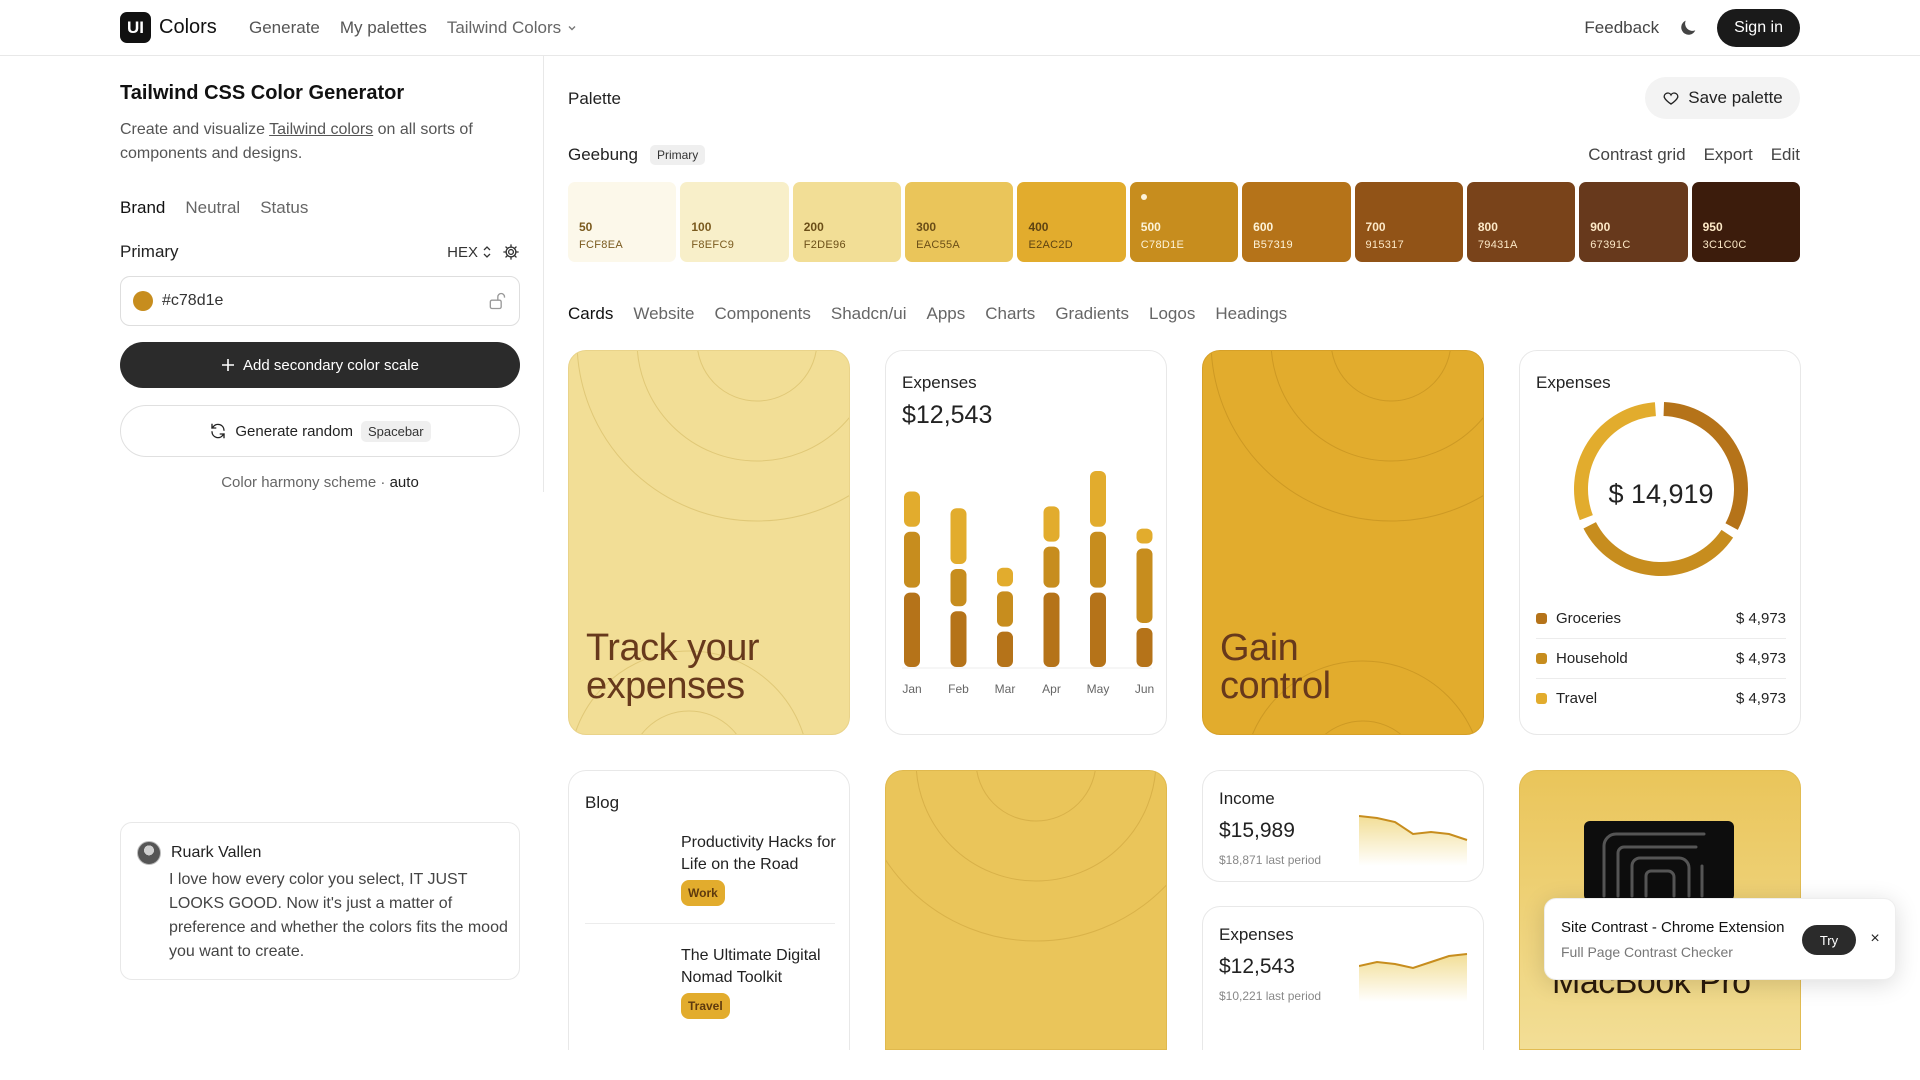 The height and width of the screenshot is (1080, 1920). What do you see at coordinates (762, 314) in the screenshot?
I see `tab-components: Components` at bounding box center [762, 314].